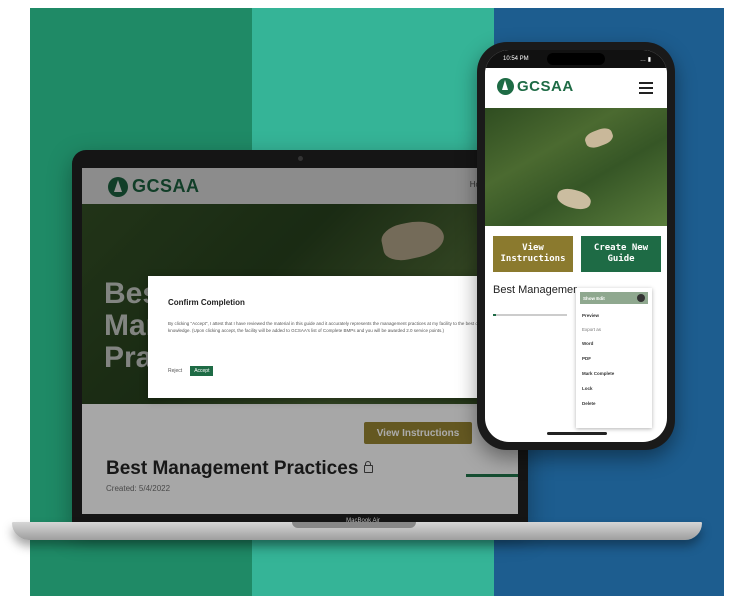 This screenshot has width=740, height=596. What do you see at coordinates (535, 290) in the screenshot?
I see `phone-guide-title: Best Management Practices` at bounding box center [535, 290].